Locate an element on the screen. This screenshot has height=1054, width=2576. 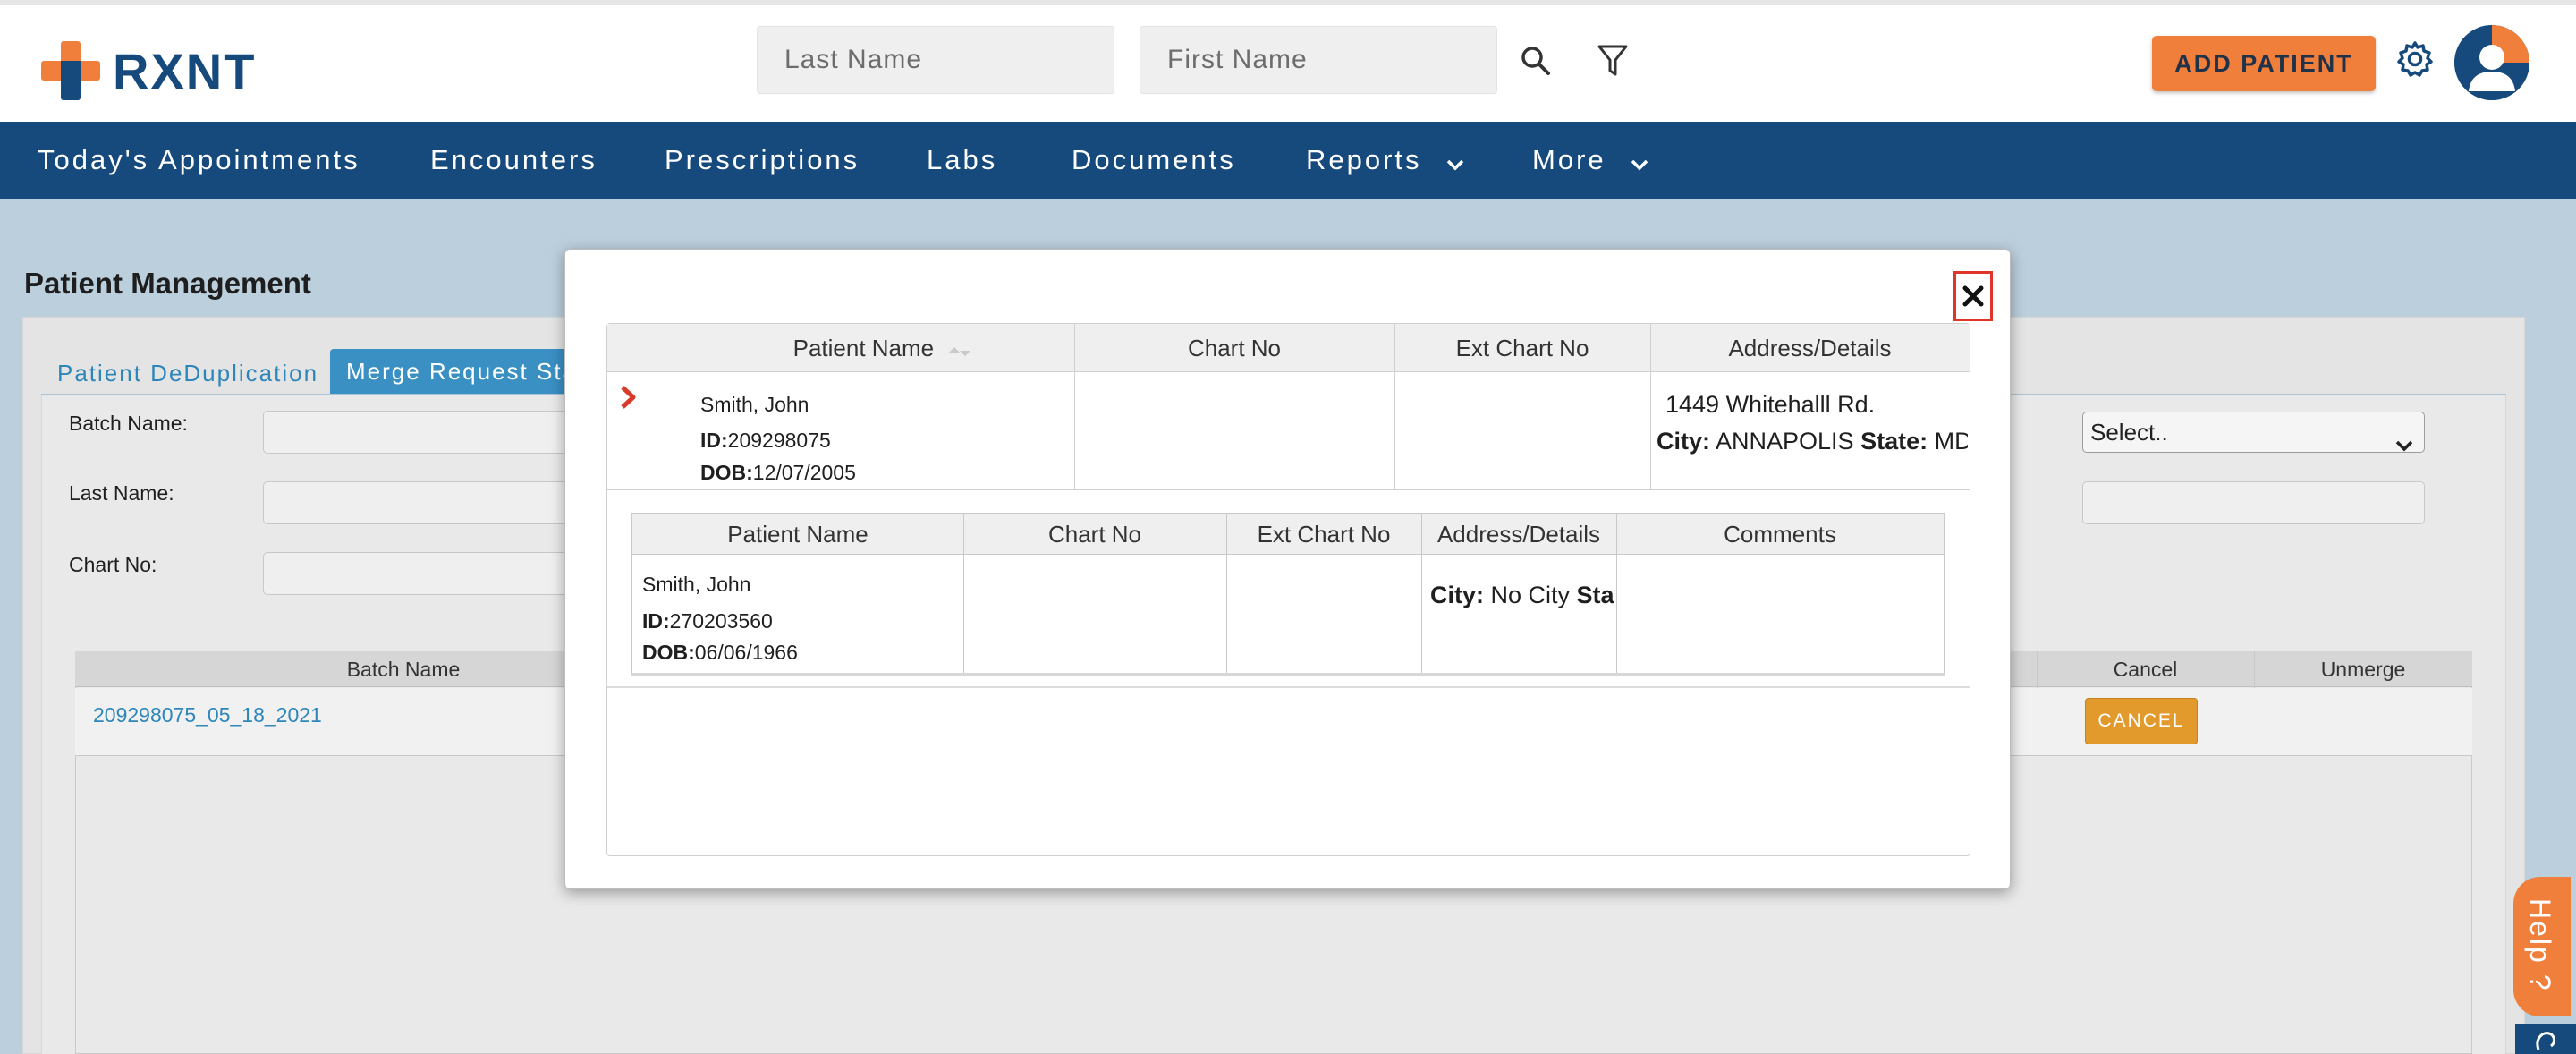
last-name-label: Last Name: is located at coordinates (121, 493).